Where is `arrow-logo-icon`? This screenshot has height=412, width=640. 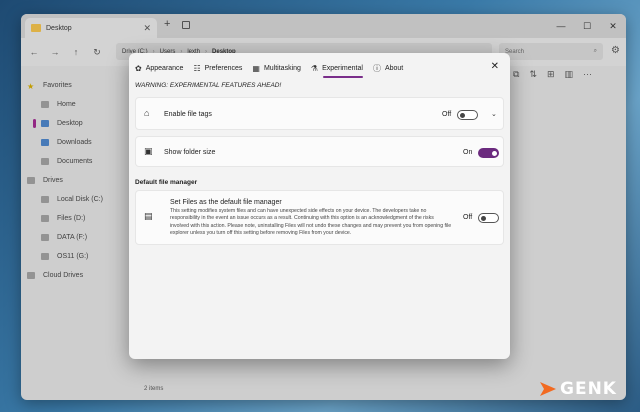
arrow-logo-icon is located at coordinates (548, 389).